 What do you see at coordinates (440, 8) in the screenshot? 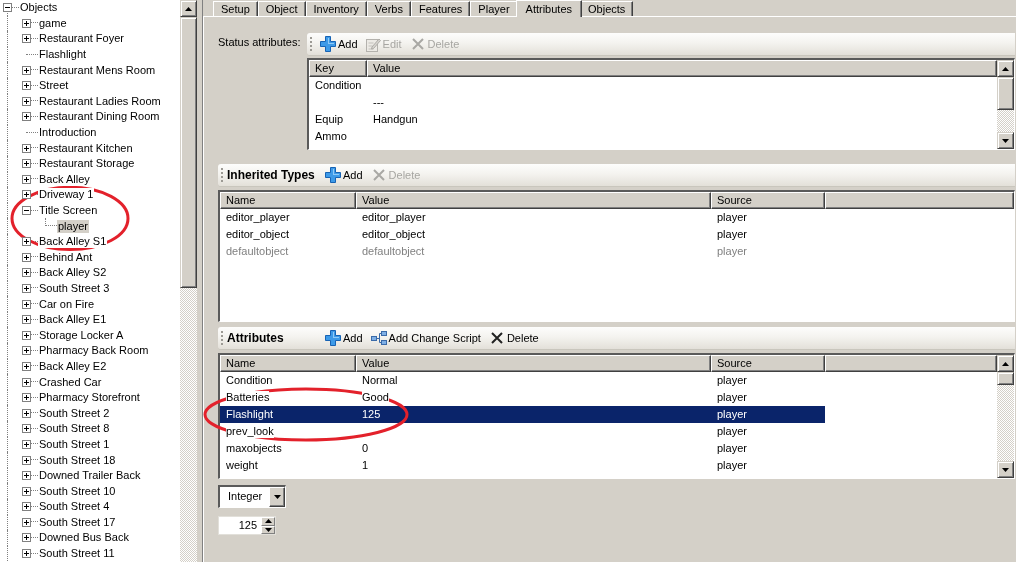
I see `tab: Features` at bounding box center [440, 8].